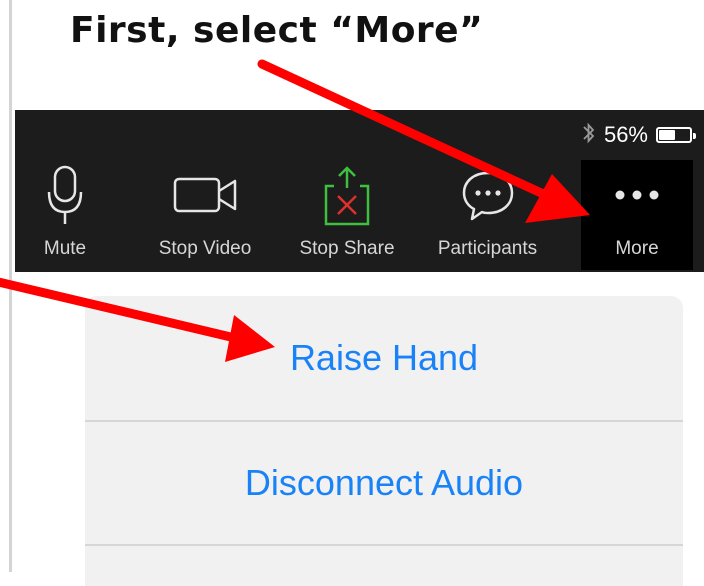  What do you see at coordinates (347, 195) in the screenshot?
I see `stop-share-icon` at bounding box center [347, 195].